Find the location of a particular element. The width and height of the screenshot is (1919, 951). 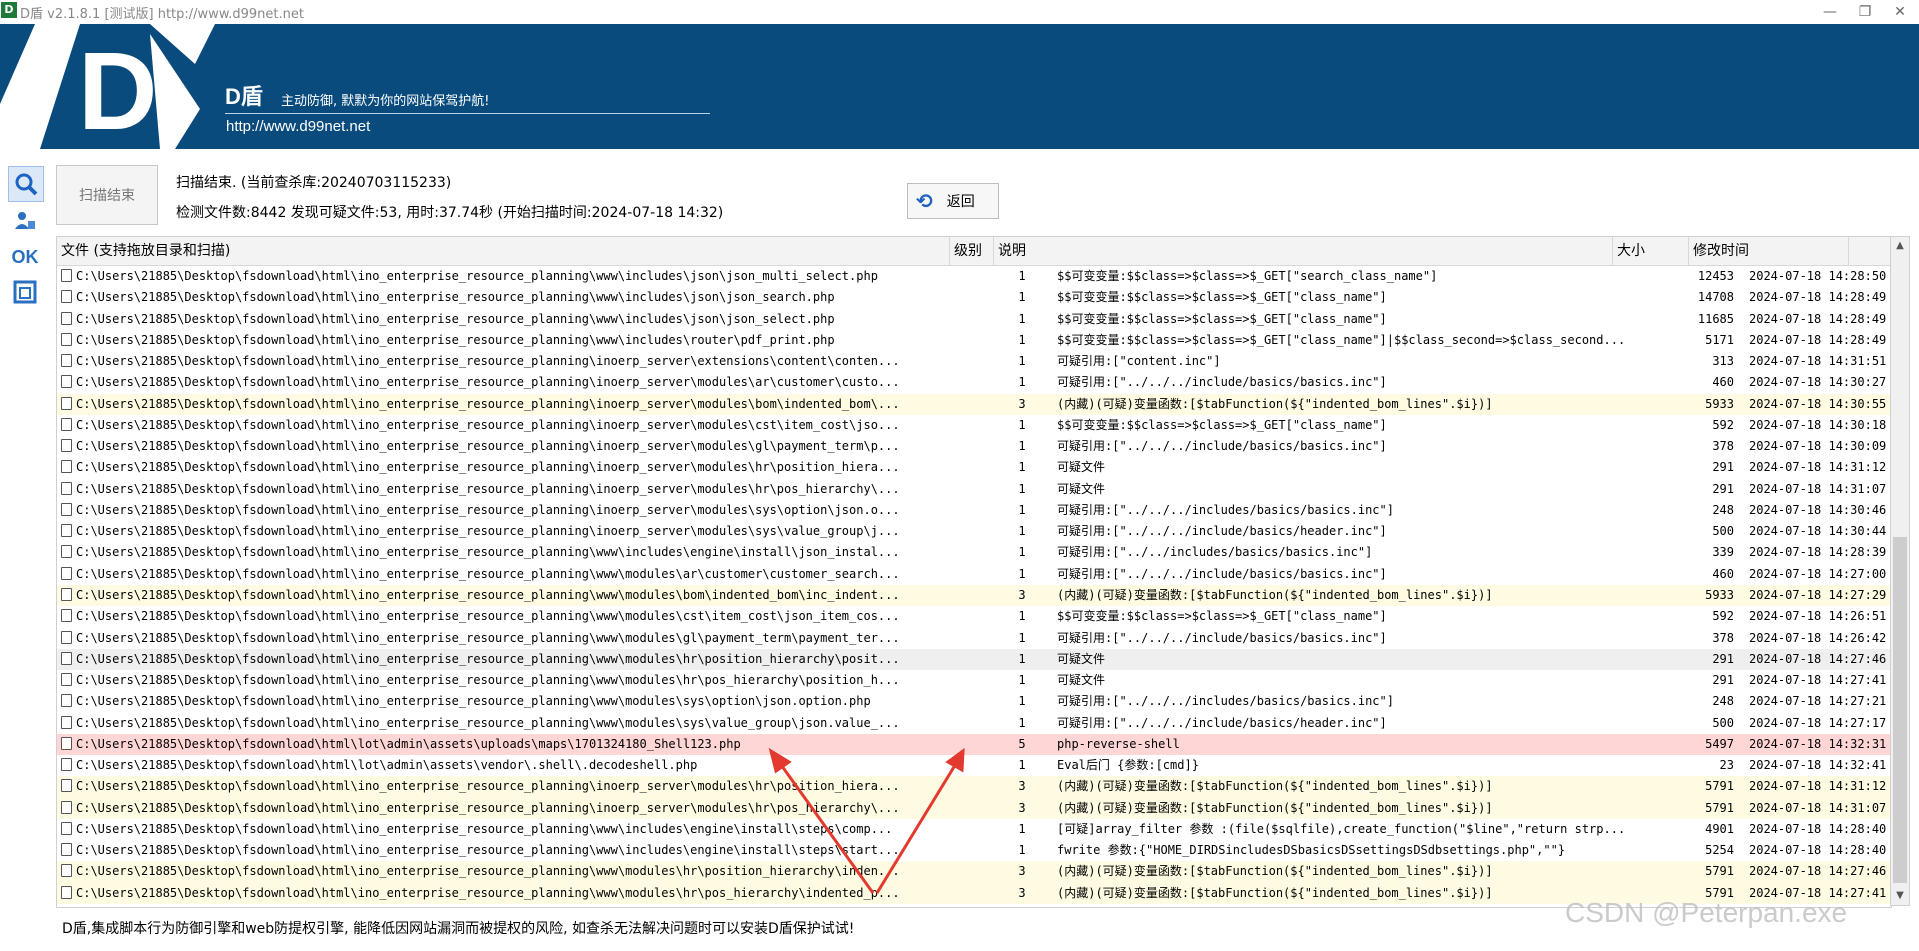

close-button: ✕ is located at coordinates (1900, 12).